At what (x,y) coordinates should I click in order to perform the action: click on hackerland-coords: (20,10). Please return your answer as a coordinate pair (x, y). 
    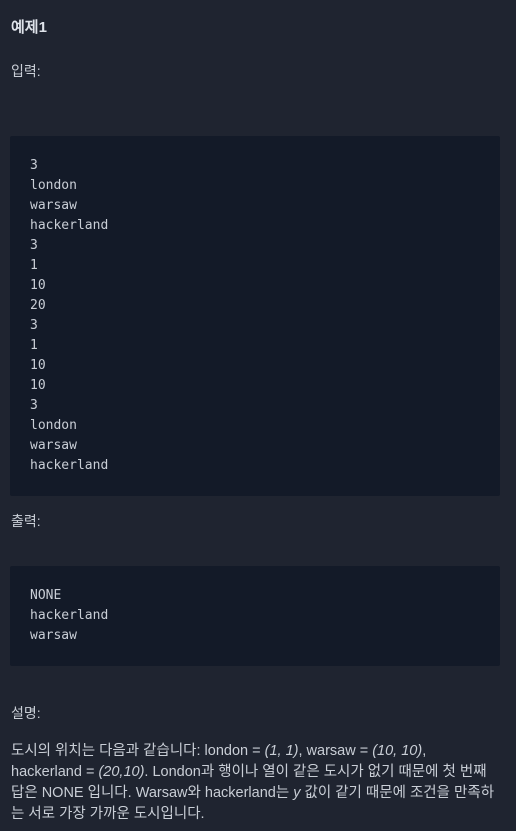
    Looking at the image, I should click on (121, 772).